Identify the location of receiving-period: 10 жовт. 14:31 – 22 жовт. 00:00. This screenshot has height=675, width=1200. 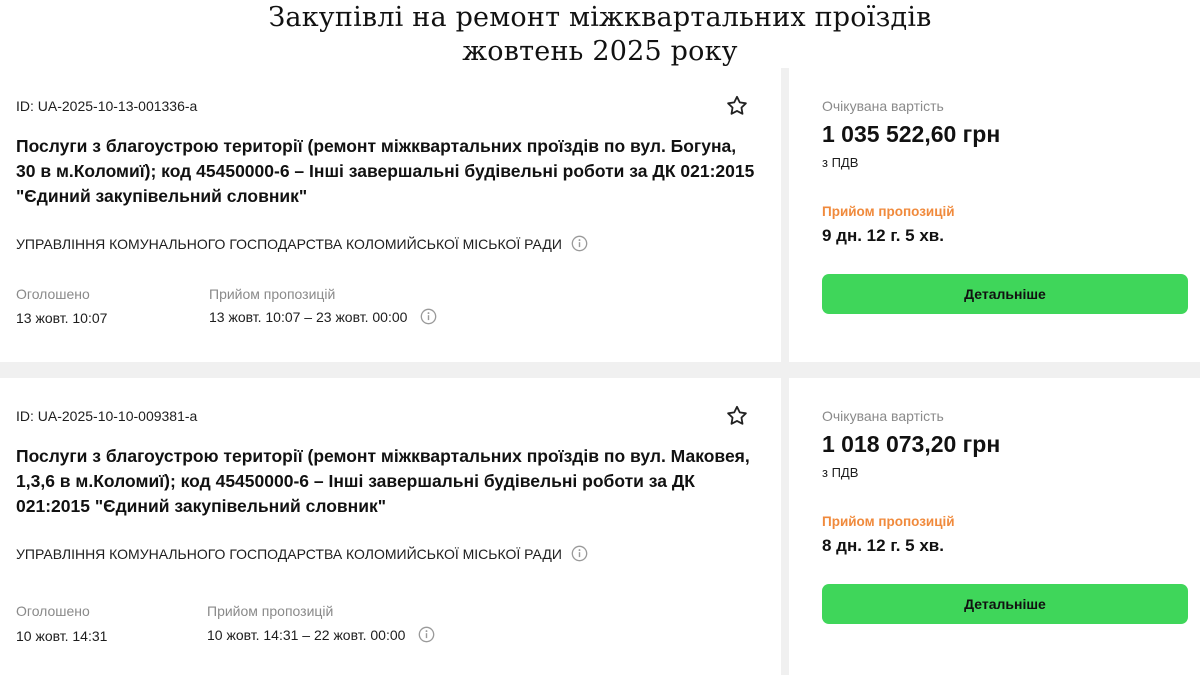
(321, 634).